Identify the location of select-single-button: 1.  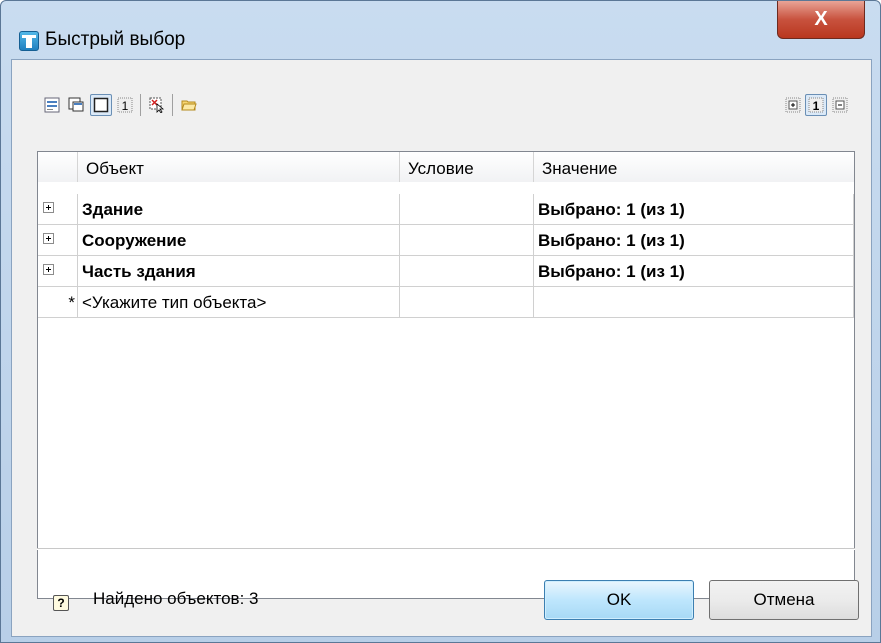
(125, 105).